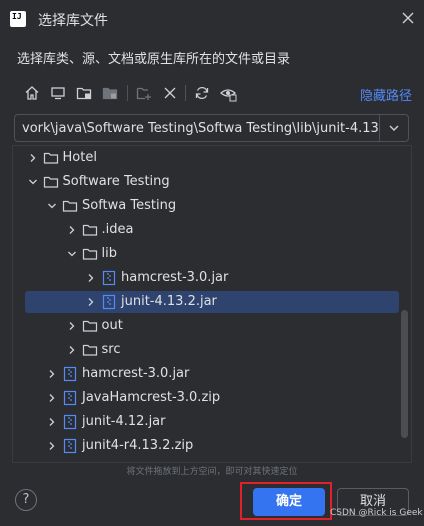 The width and height of the screenshot is (424, 526). What do you see at coordinates (212, 19) in the screenshot?
I see `title-bar: IJ 选择库文件` at bounding box center [212, 19].